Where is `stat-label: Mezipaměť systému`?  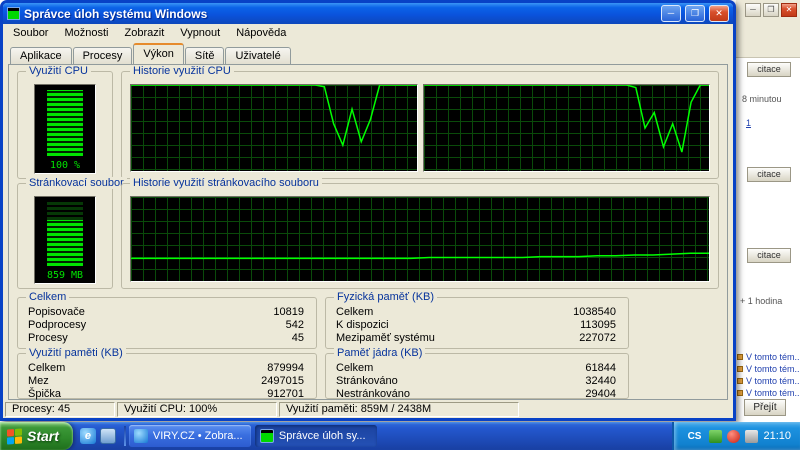
stat-label: Mezipaměť systému is located at coordinates (385, 338).